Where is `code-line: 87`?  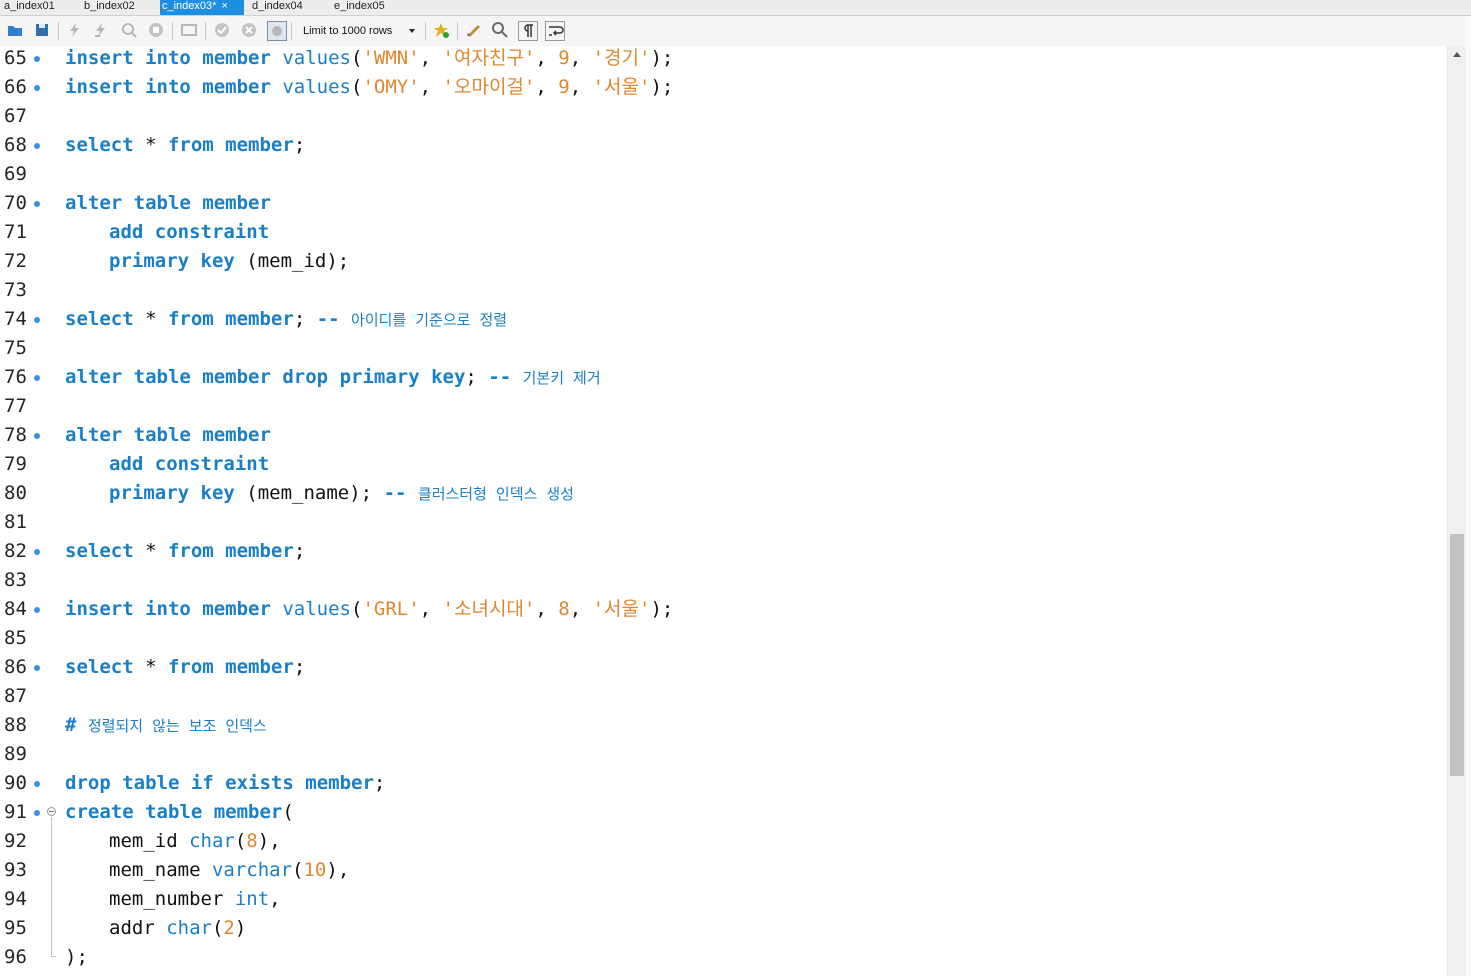
code-line: 87 is located at coordinates (720, 696).